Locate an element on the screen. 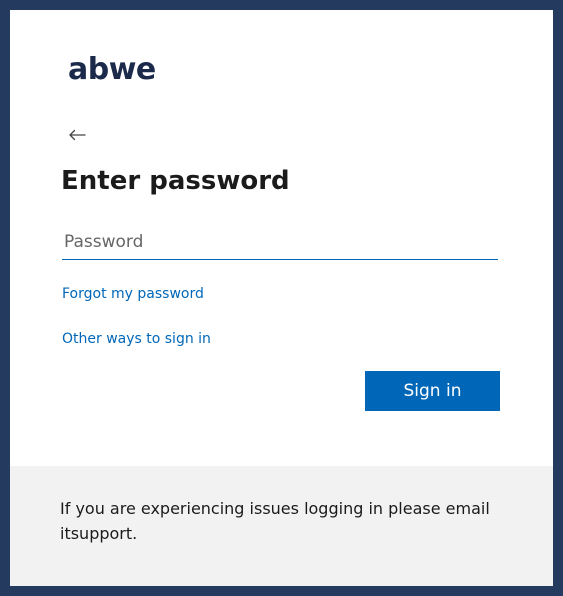 The height and width of the screenshot is (596, 563). back-button is located at coordinates (77, 135).